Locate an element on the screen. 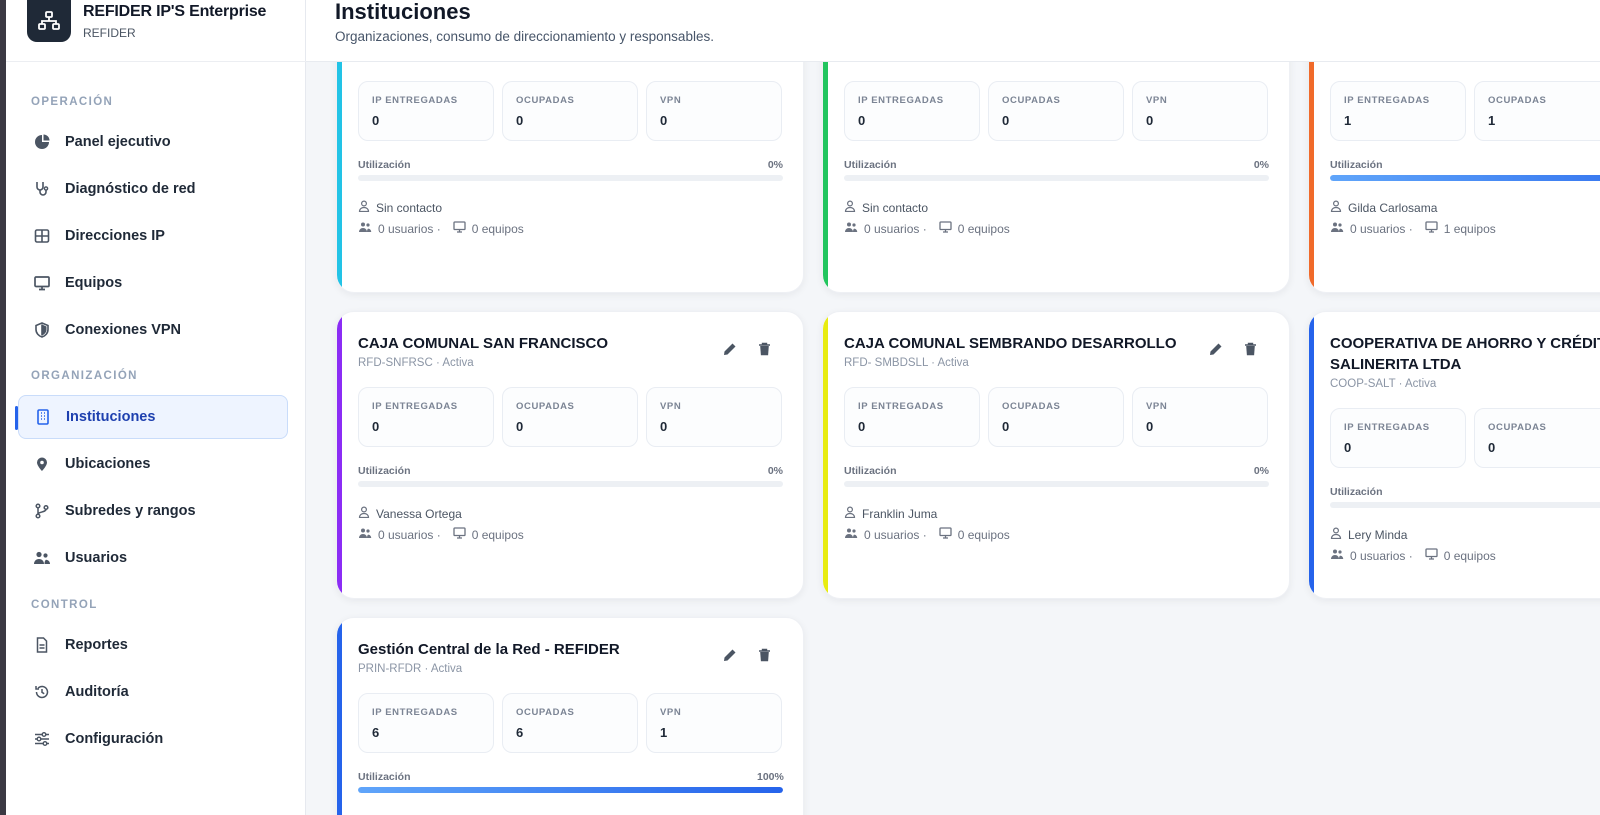 The image size is (1600, 815). stat-vpn: VPN 0 is located at coordinates (714, 417).